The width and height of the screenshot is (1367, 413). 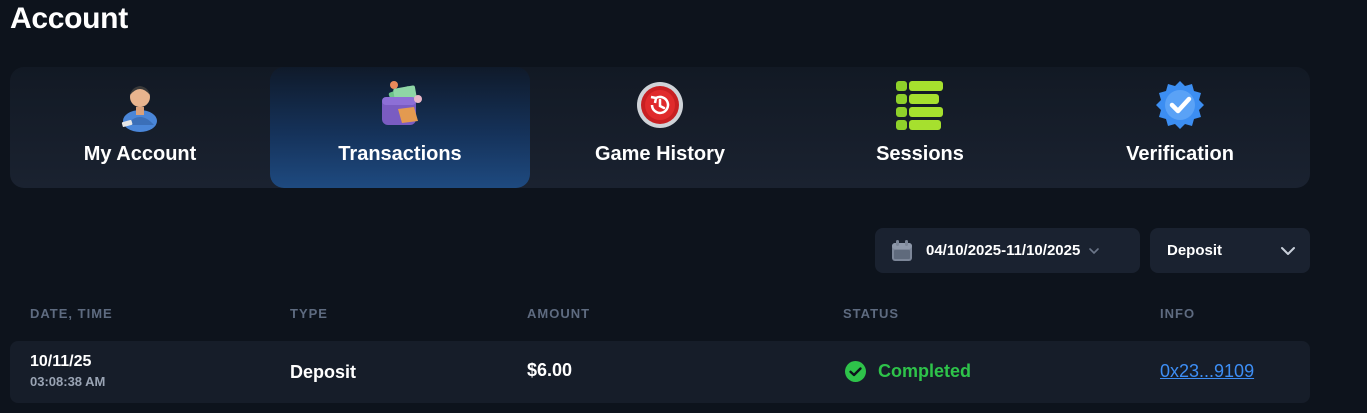 I want to click on transaction-hash-link: 0x23...9109, so click(x=1207, y=371).